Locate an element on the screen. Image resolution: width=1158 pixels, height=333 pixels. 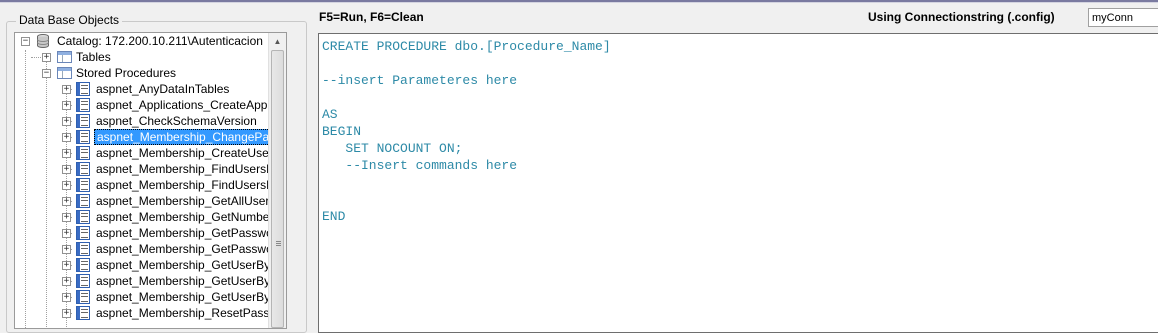
connection-label: Using Connectionstring (.config) is located at coordinates (961, 17).